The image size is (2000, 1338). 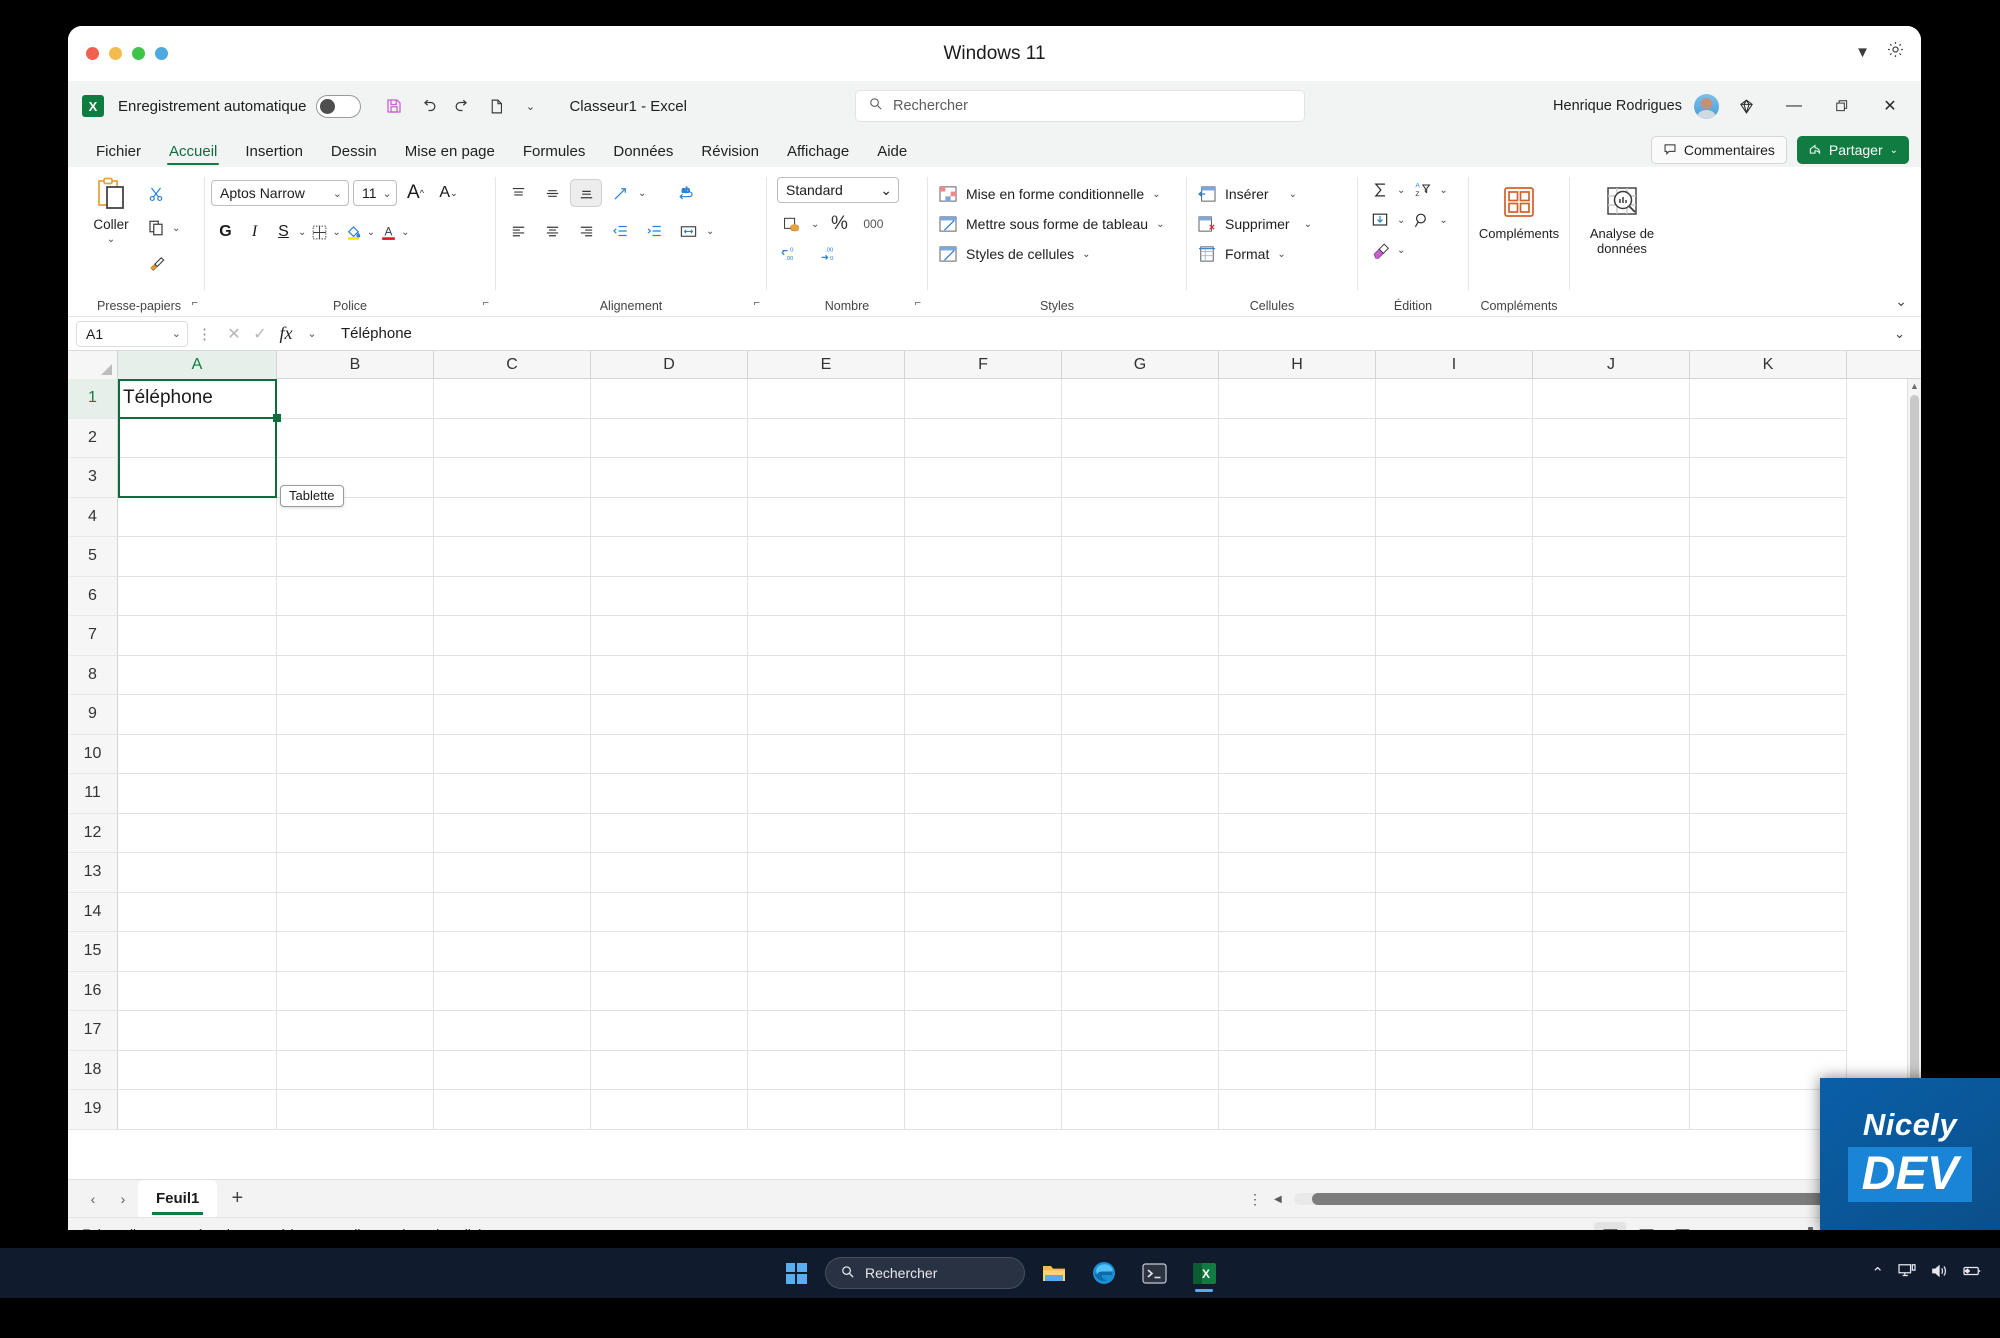 I want to click on cell-H17, so click(x=1297, y=1031).